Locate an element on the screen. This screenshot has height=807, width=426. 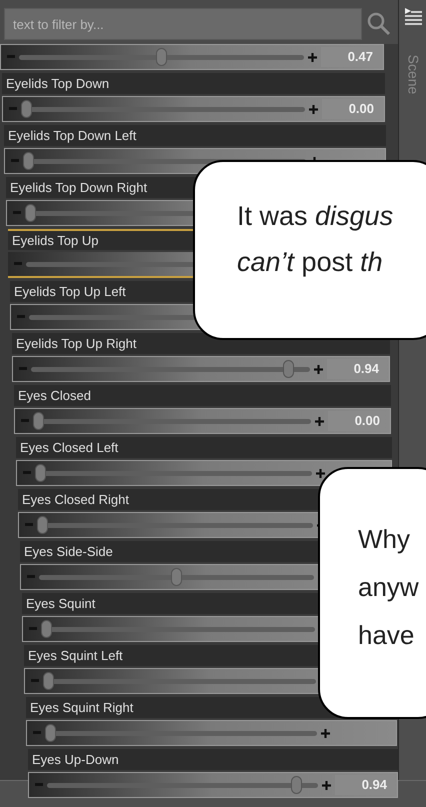
bubble-text-line: can’t post th is located at coordinates (310, 262).